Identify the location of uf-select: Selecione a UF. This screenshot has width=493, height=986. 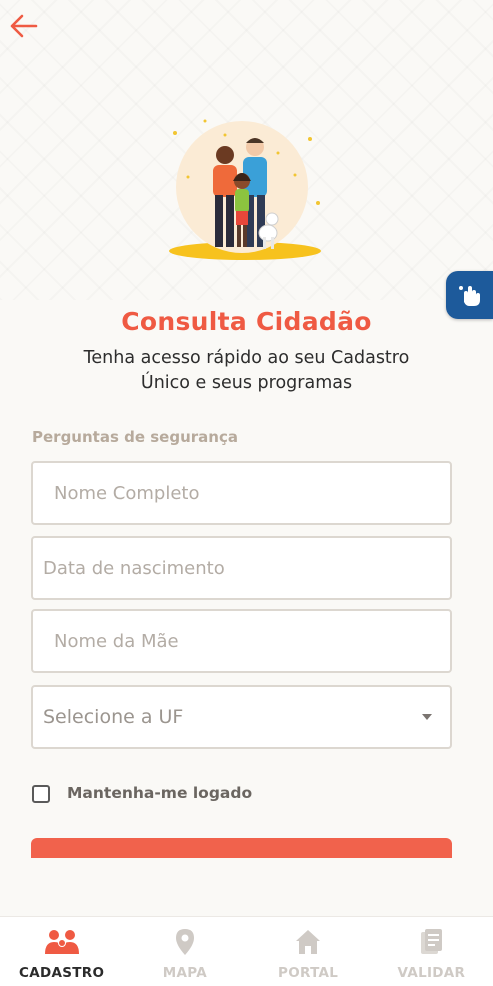
(241, 717).